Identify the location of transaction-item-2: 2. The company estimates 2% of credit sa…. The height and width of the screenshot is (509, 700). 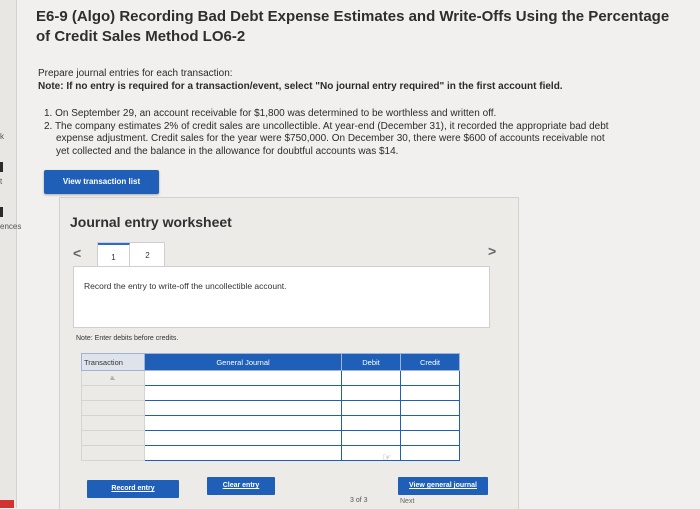
(326, 126).